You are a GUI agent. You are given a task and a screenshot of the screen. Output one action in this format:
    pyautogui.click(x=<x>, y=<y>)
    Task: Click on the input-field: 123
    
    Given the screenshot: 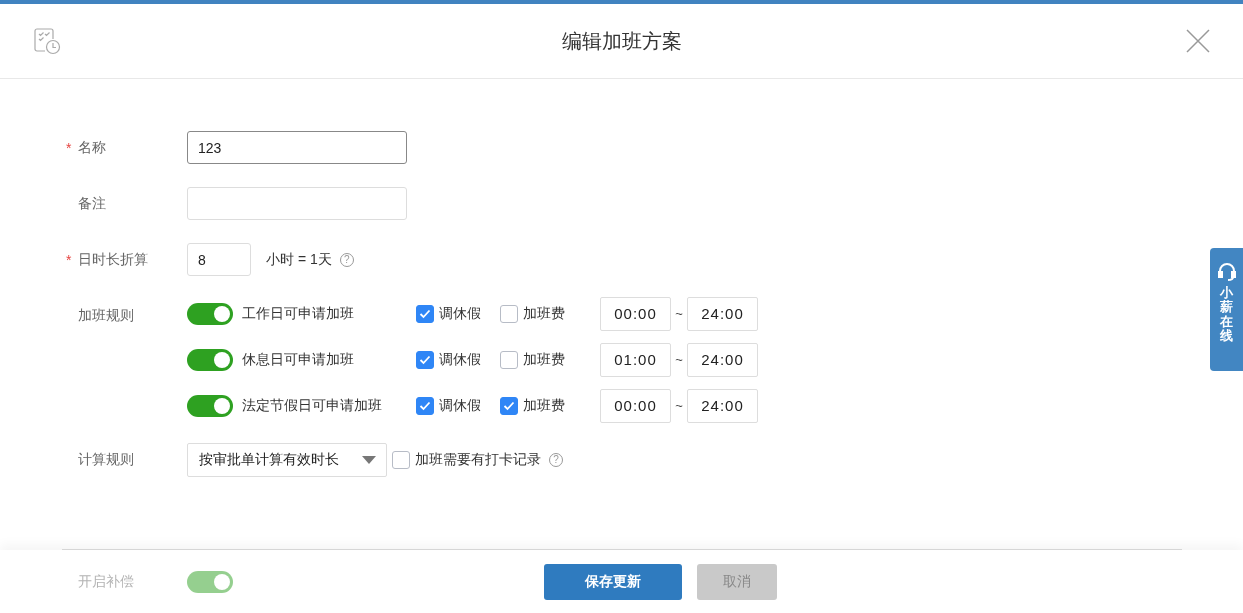 What is the action you would take?
    pyautogui.click(x=297, y=147)
    